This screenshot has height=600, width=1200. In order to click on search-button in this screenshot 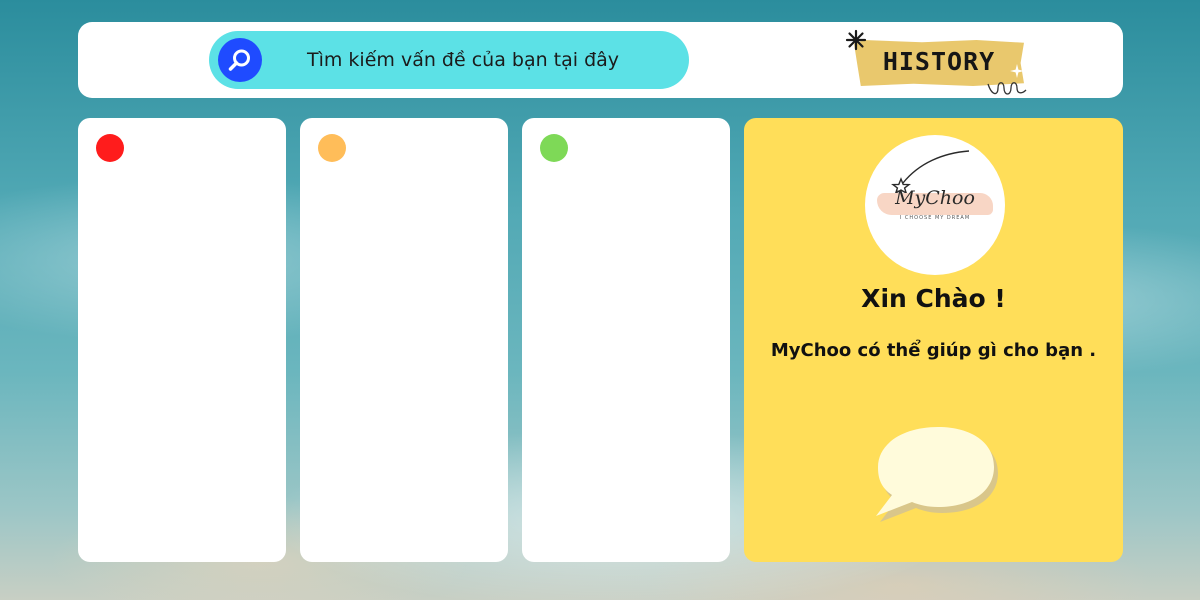, I will do `click(240, 60)`.